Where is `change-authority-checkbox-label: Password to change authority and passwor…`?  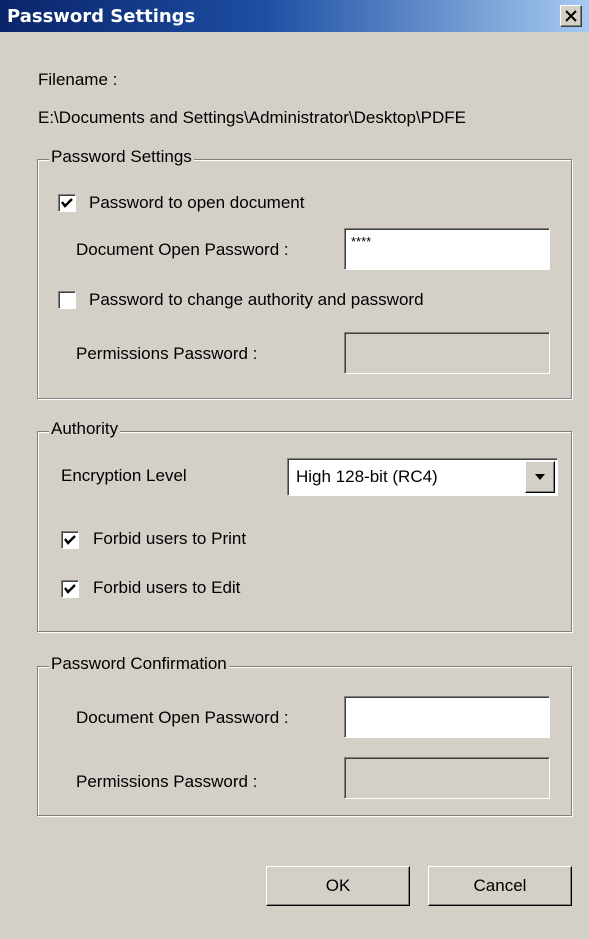 change-authority-checkbox-label: Password to change authority and passwor… is located at coordinates (256, 300).